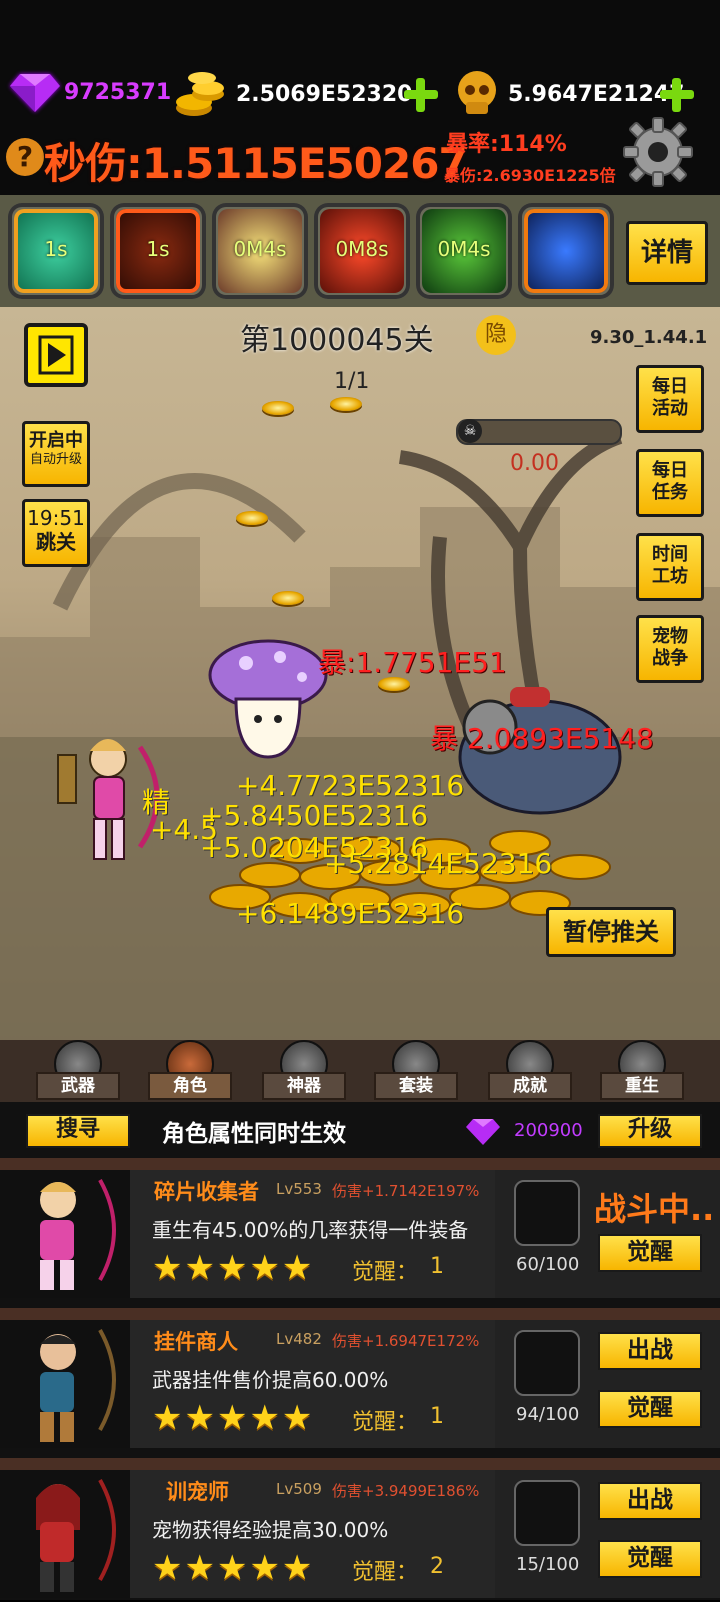 This screenshot has height=1602, width=720. I want to click on tab-rebirth: 重生, so click(640, 1071).